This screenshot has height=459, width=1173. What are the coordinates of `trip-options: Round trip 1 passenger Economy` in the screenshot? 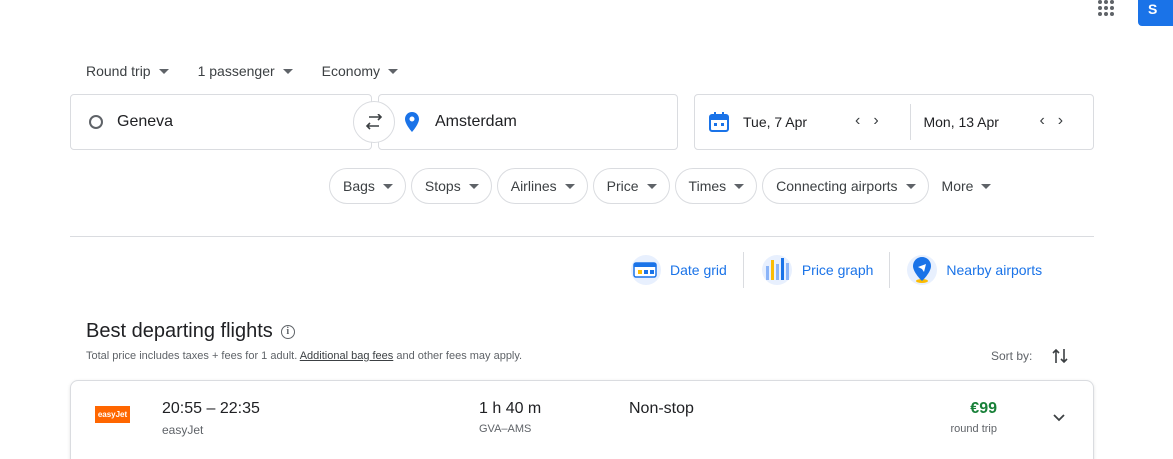 It's located at (256, 71).